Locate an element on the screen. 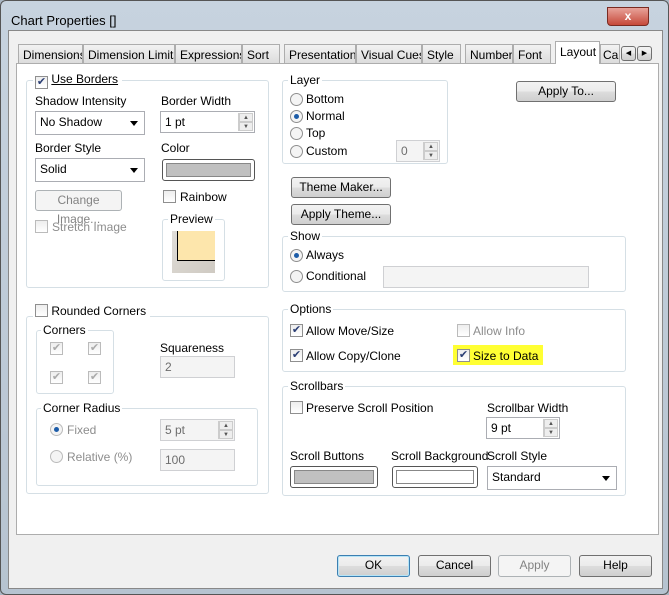 Image resolution: width=669 pixels, height=595 pixels. size-to-data-checkbox: ✔ is located at coordinates (463, 355).